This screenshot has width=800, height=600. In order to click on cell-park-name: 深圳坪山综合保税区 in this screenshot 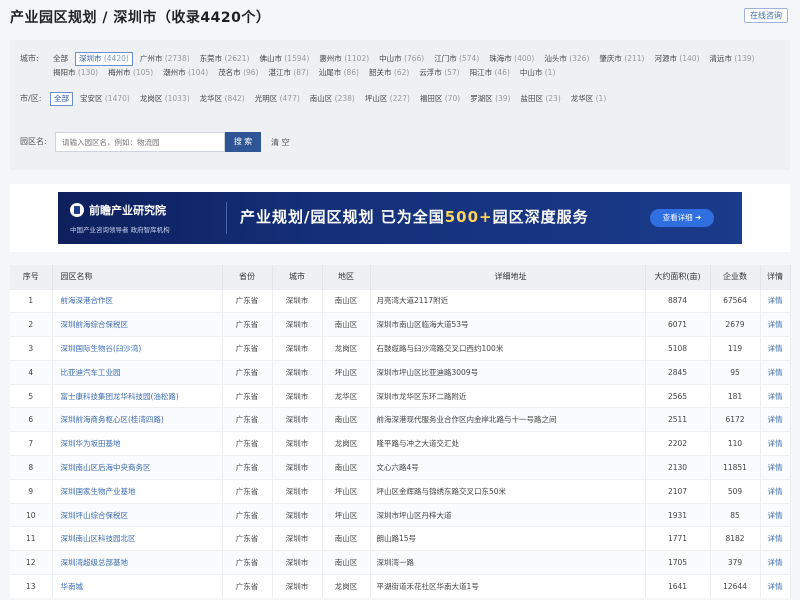, I will do `click(137, 514)`.